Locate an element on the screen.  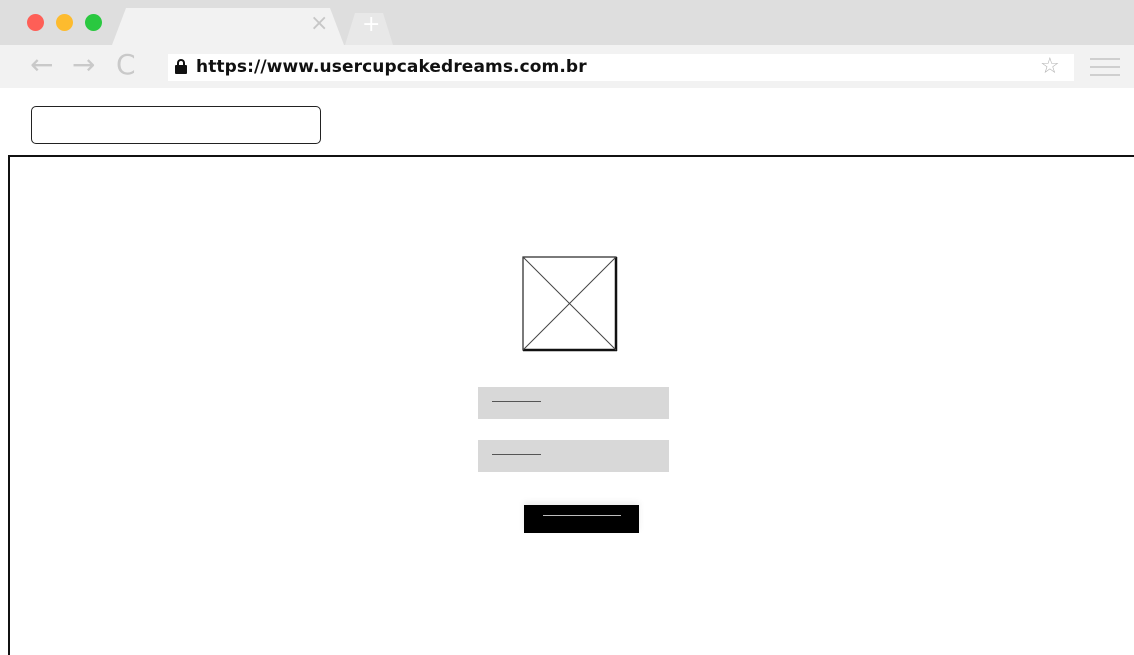
reload-icon: C is located at coordinates (126, 65).